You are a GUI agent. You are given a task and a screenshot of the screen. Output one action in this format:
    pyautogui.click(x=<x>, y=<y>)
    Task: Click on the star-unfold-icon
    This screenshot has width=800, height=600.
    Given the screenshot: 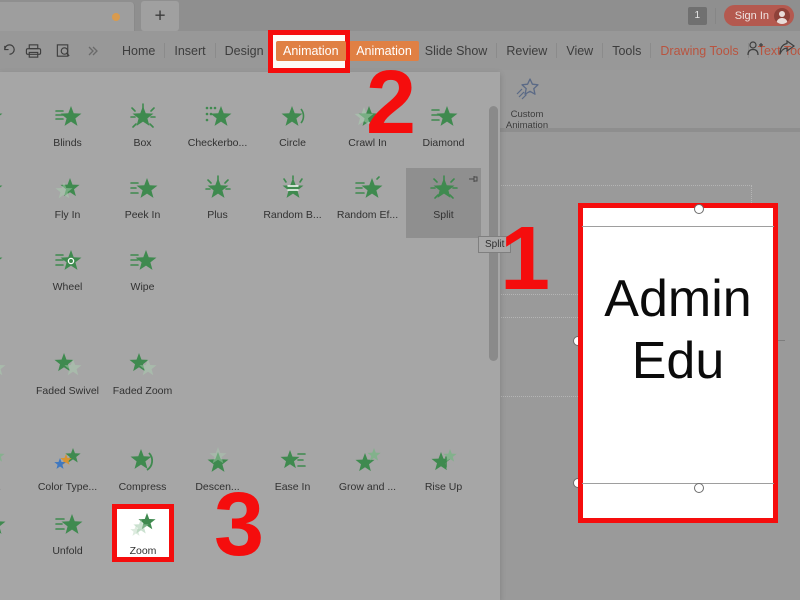 What is the action you would take?
    pyautogui.click(x=68, y=526)
    